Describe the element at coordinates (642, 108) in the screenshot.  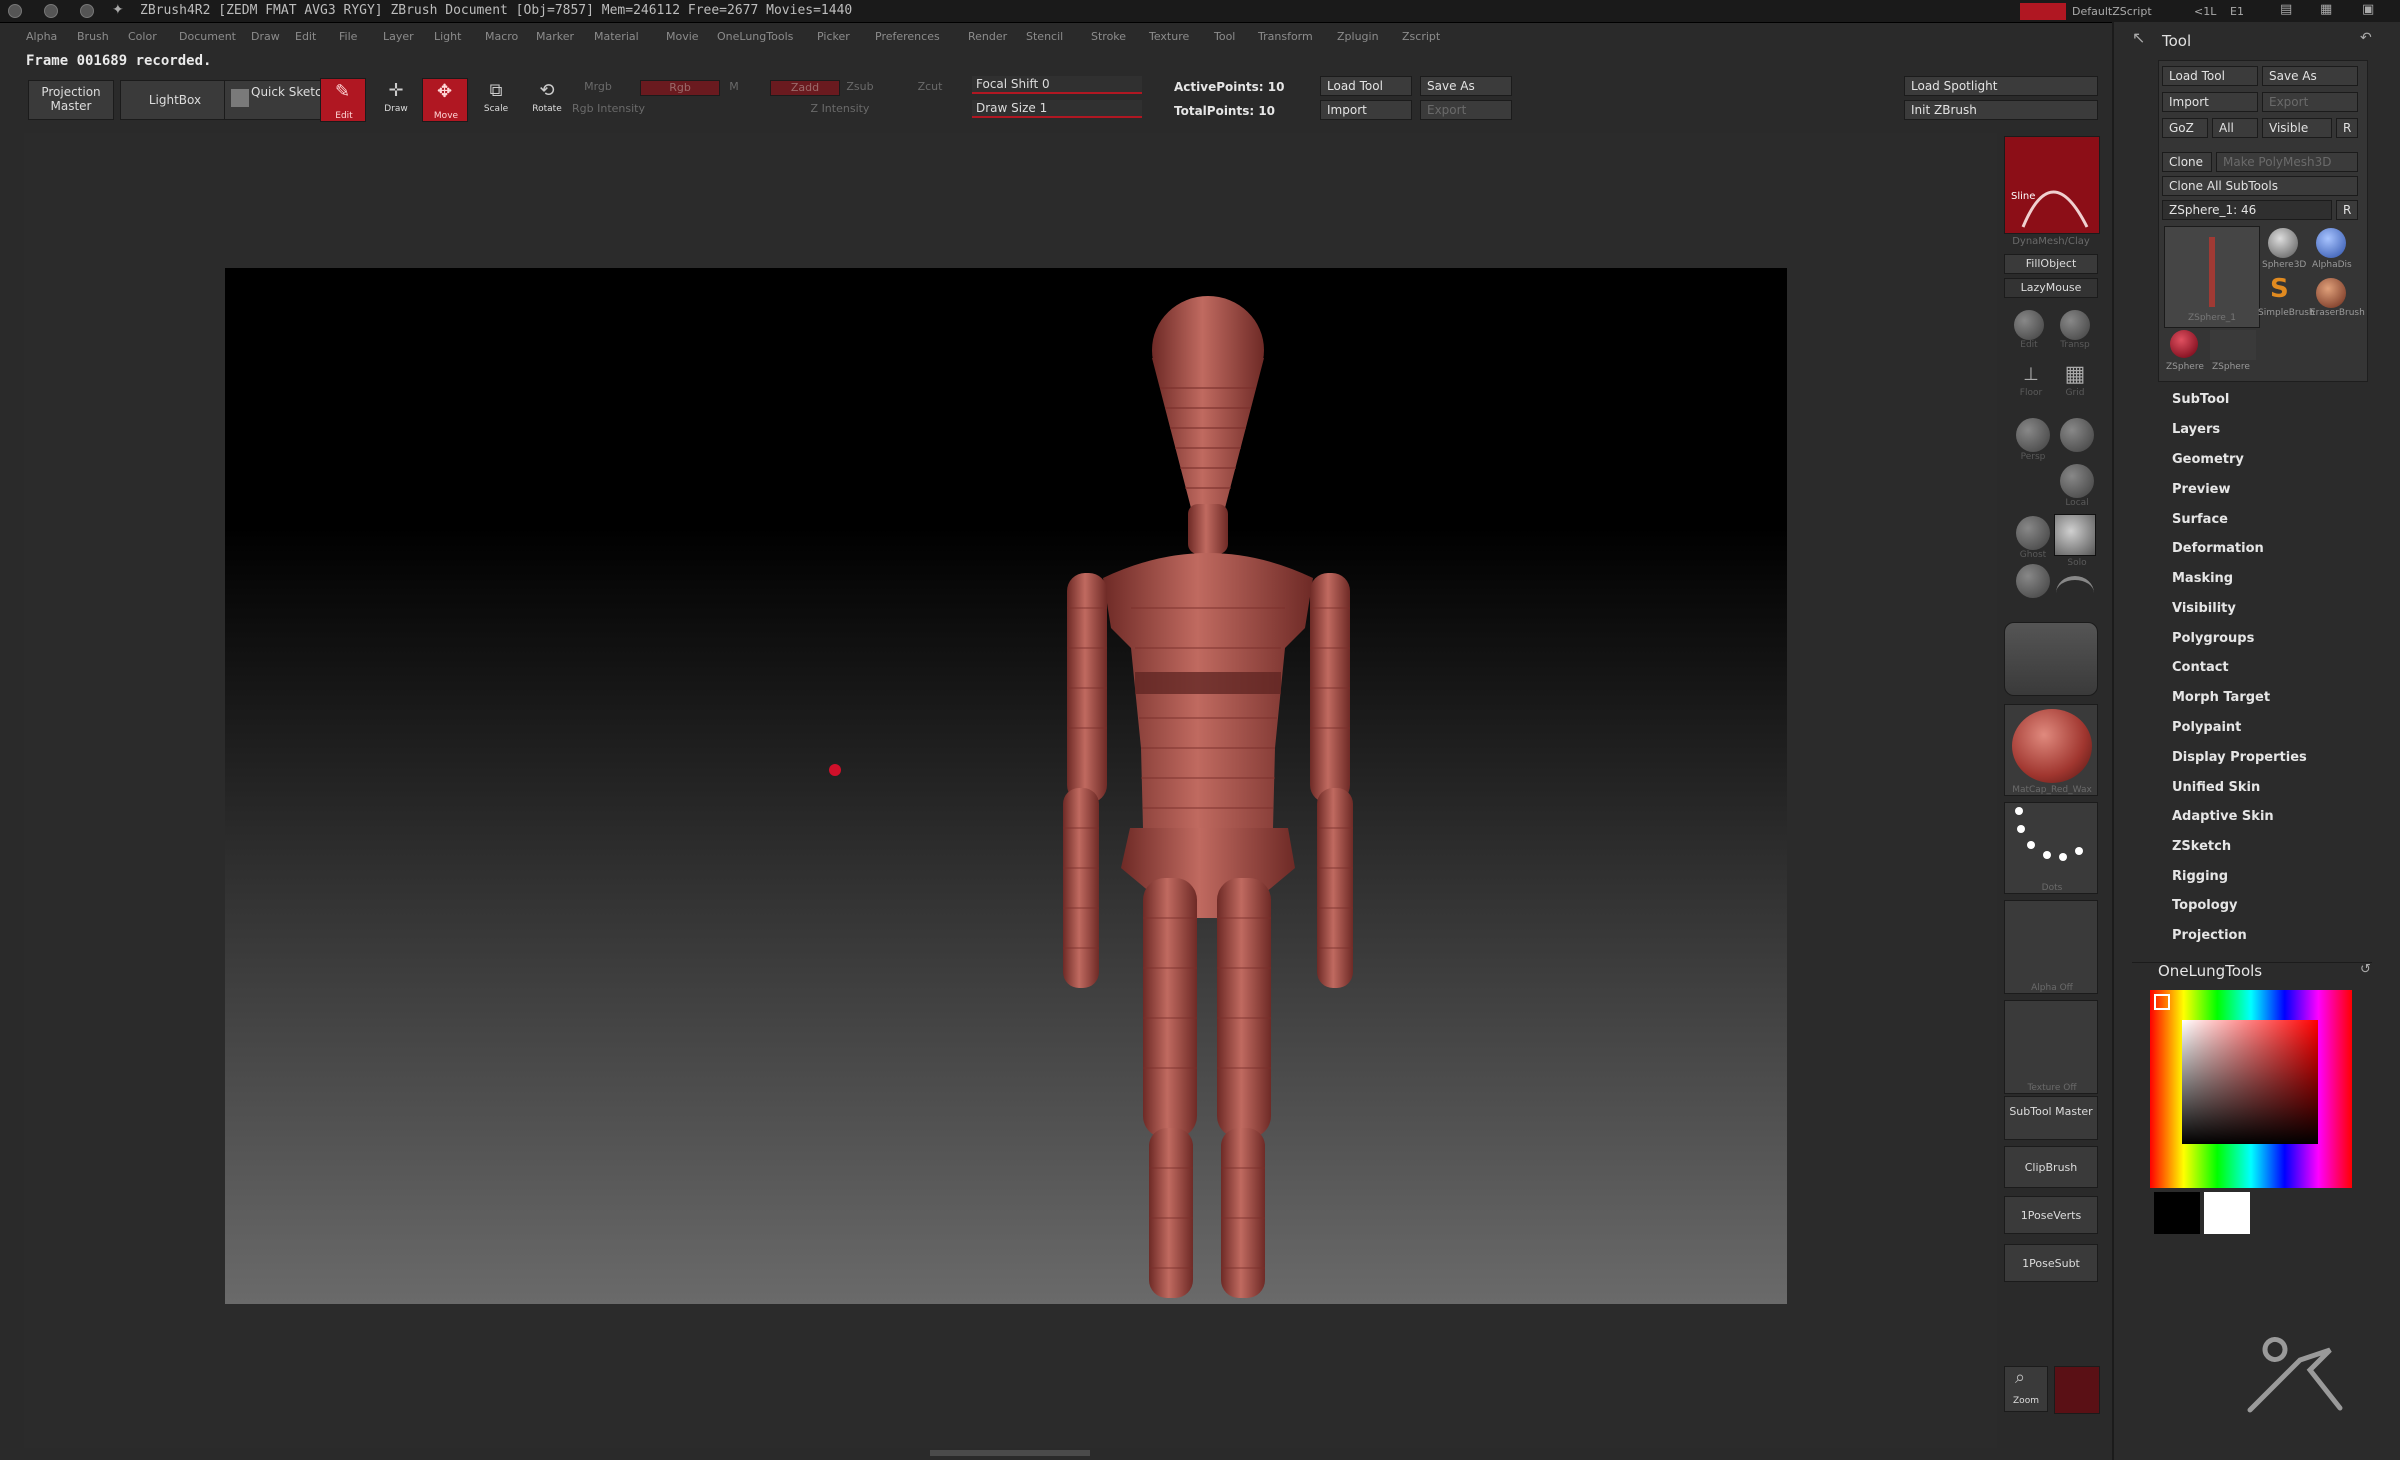
I see `rgb-intensity-slider: Rgb Intensity` at that location.